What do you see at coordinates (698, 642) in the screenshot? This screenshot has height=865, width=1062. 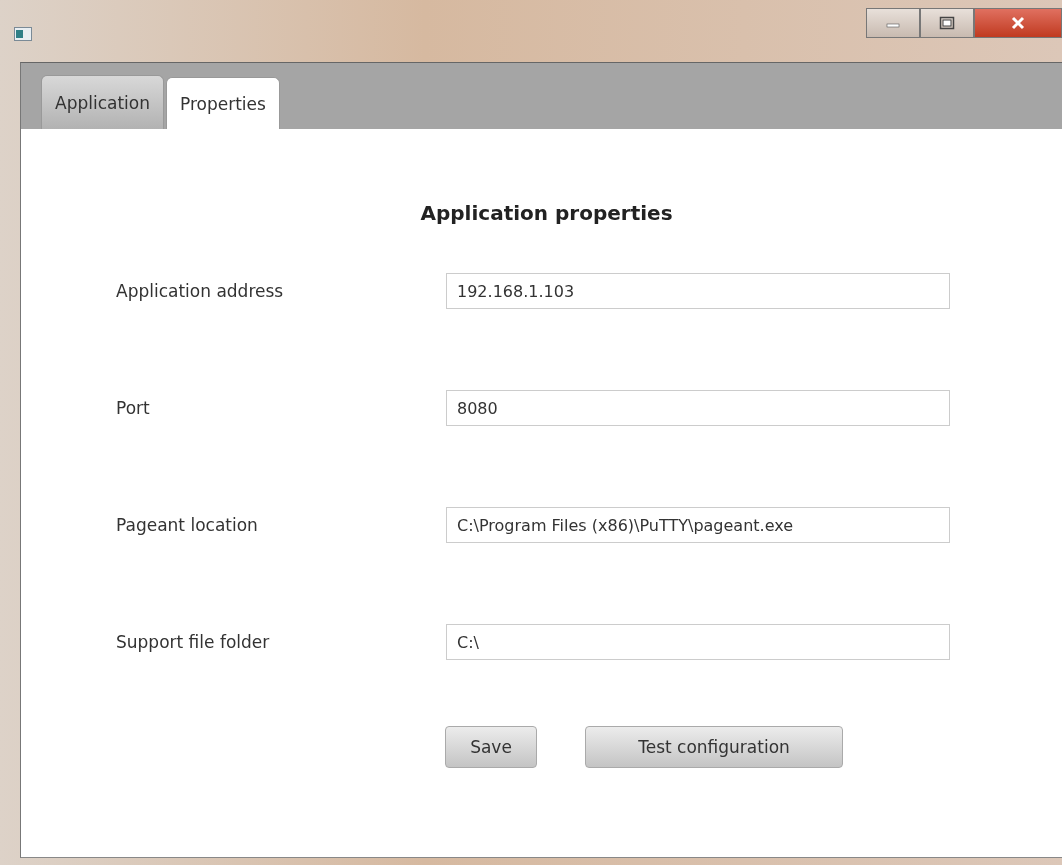 I see `input-field: C:\` at bounding box center [698, 642].